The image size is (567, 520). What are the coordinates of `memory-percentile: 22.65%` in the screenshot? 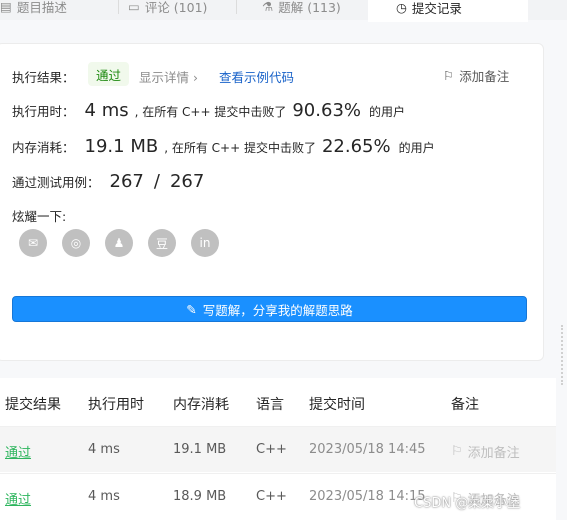 It's located at (356, 146).